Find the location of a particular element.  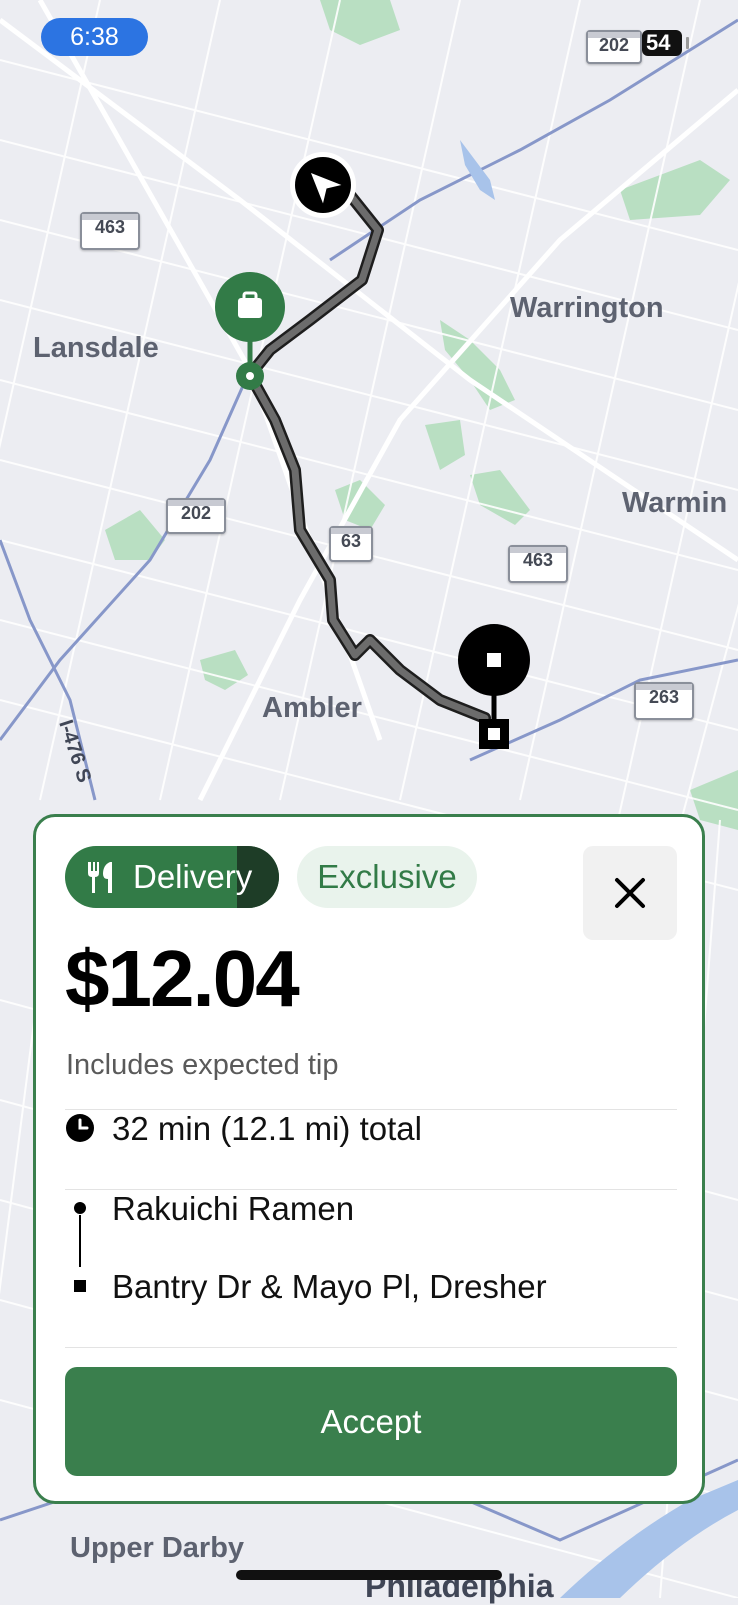

offer-price: $12.04 is located at coordinates (182, 978).